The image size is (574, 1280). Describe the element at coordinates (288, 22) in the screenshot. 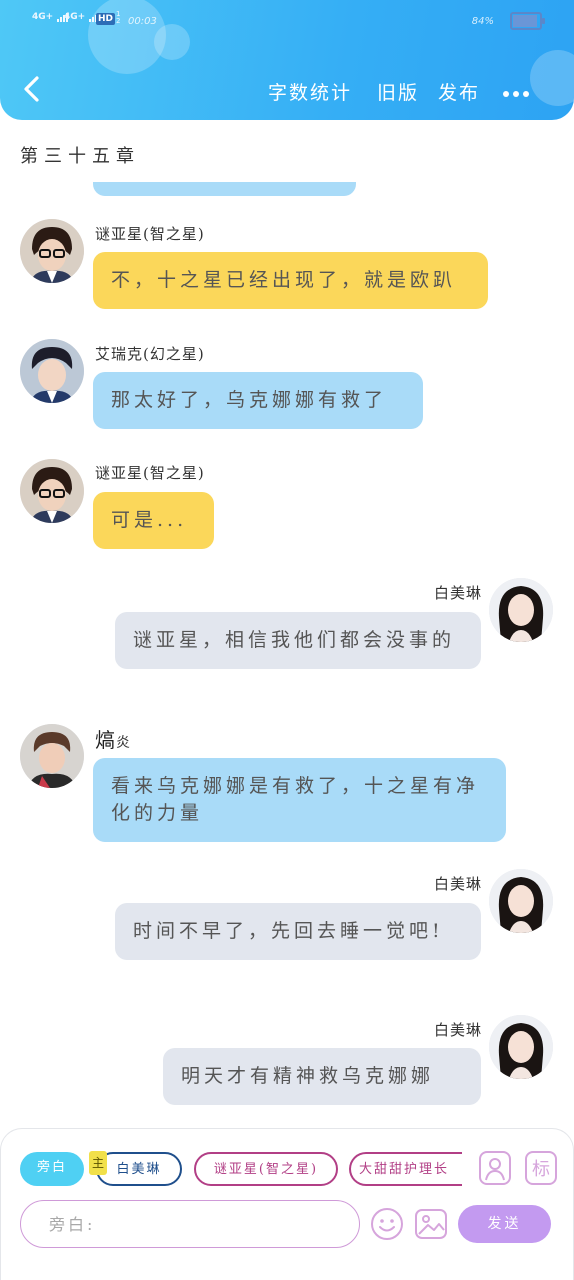

I see `status-bar: 4G+ 4G+ HD 12 00:03 84%` at that location.